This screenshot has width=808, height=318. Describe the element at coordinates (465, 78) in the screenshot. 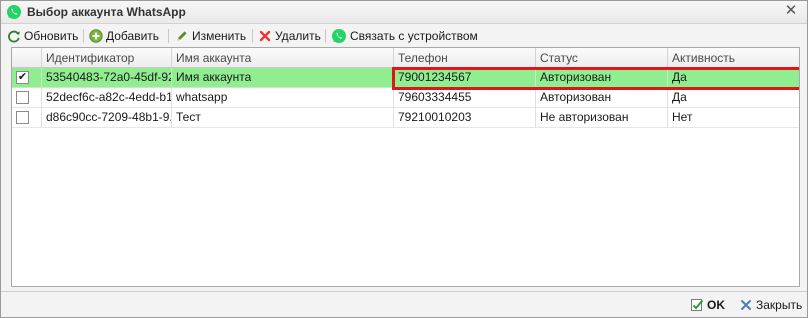

I see `phone-cell: 79001234567` at that location.